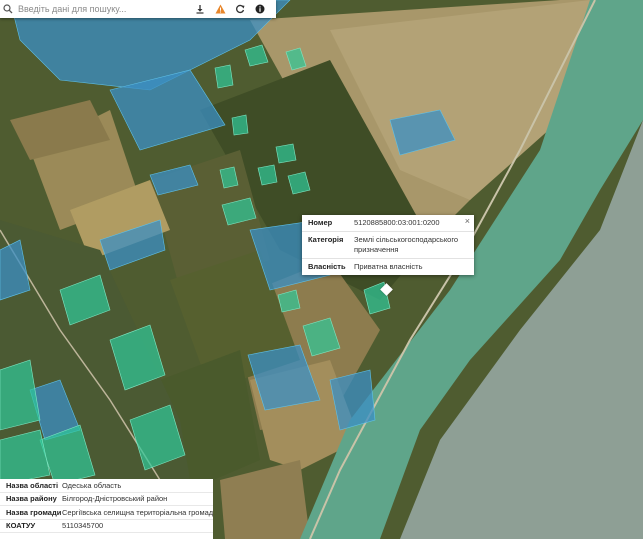 The height and width of the screenshot is (539, 643). Describe the element at coordinates (8, 9) in the screenshot. I see `search-icon` at that location.